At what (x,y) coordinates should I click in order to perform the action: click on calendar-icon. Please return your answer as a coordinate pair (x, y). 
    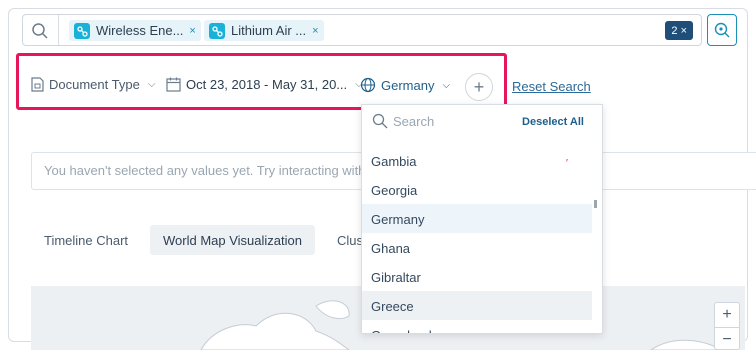
    Looking at the image, I should click on (173, 84).